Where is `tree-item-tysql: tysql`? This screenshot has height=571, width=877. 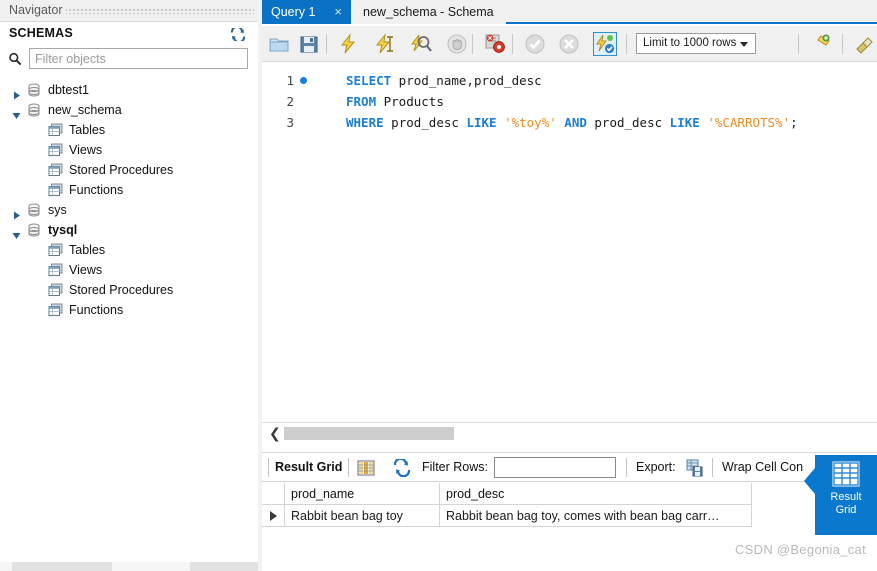
tree-item-tysql: tysql is located at coordinates (129, 230).